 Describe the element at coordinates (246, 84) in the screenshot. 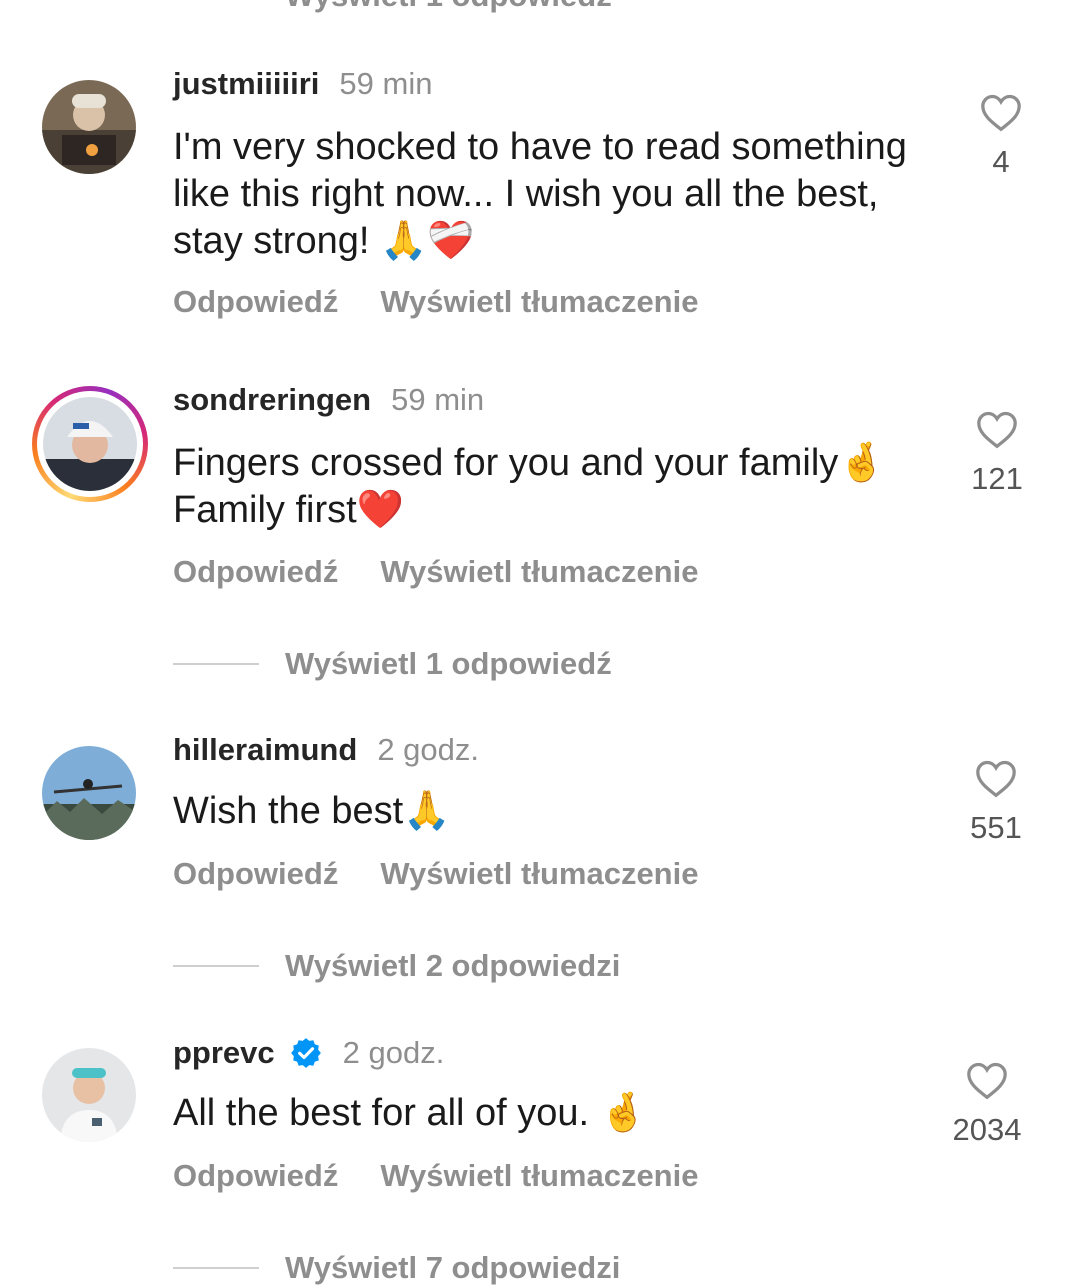

I see `username: justmiiiiiri` at that location.